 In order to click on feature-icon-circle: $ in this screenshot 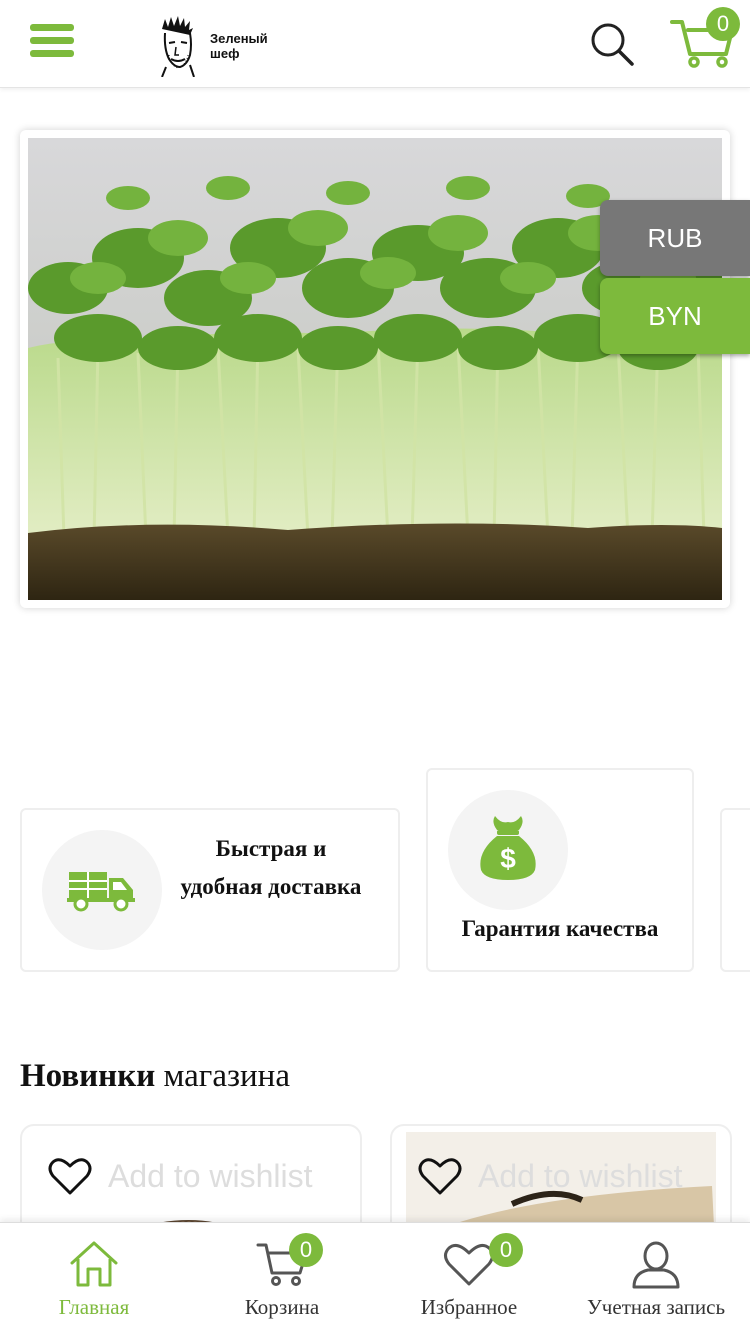, I will do `click(508, 850)`.